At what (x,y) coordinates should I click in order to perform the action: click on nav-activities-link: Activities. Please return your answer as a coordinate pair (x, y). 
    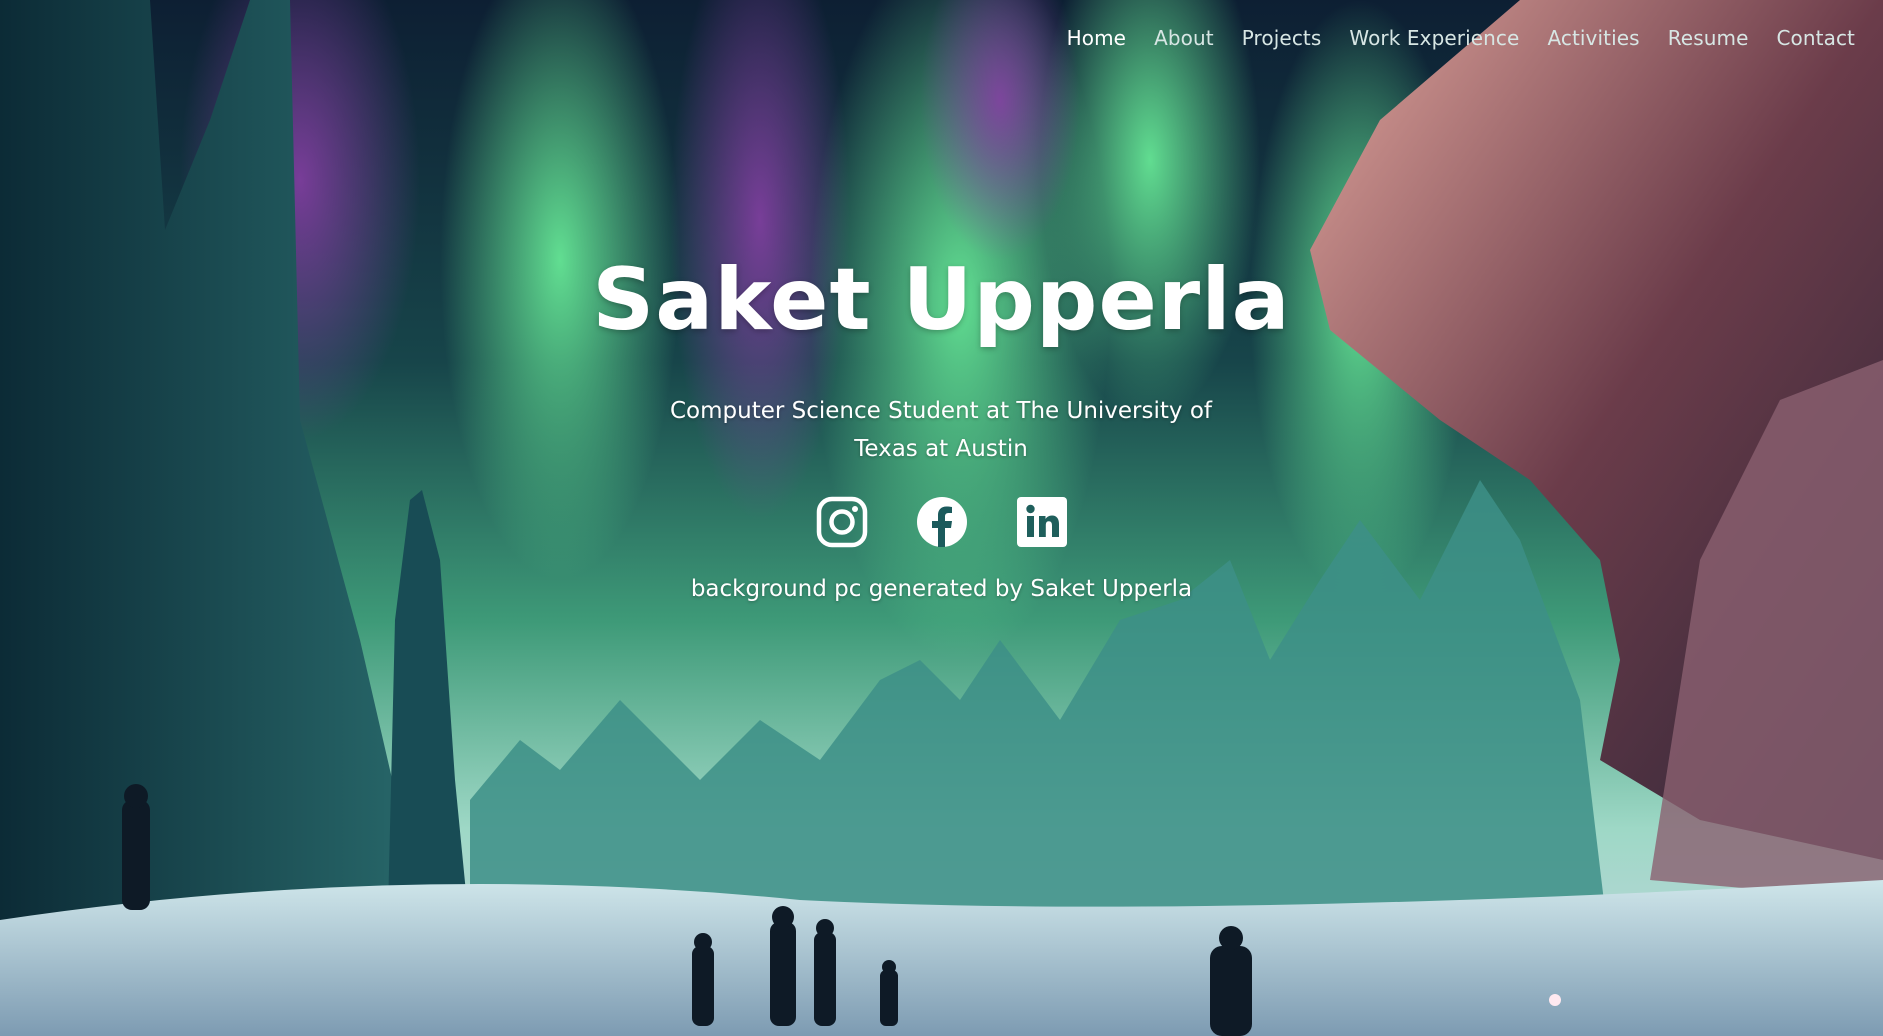
    Looking at the image, I should click on (1593, 38).